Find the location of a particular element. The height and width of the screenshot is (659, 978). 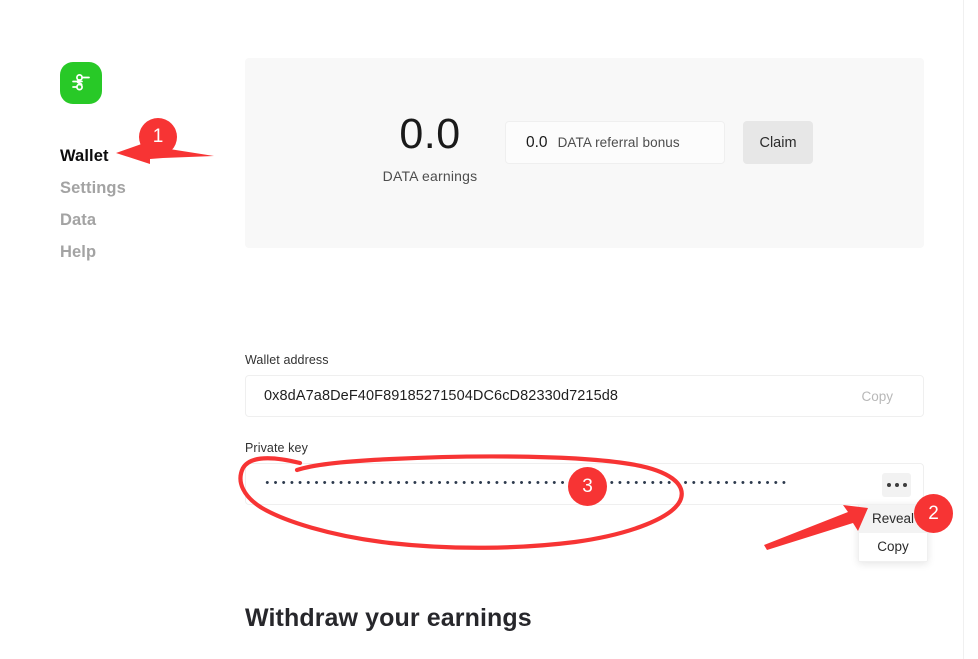

streamr-logo-icon is located at coordinates (81, 83).